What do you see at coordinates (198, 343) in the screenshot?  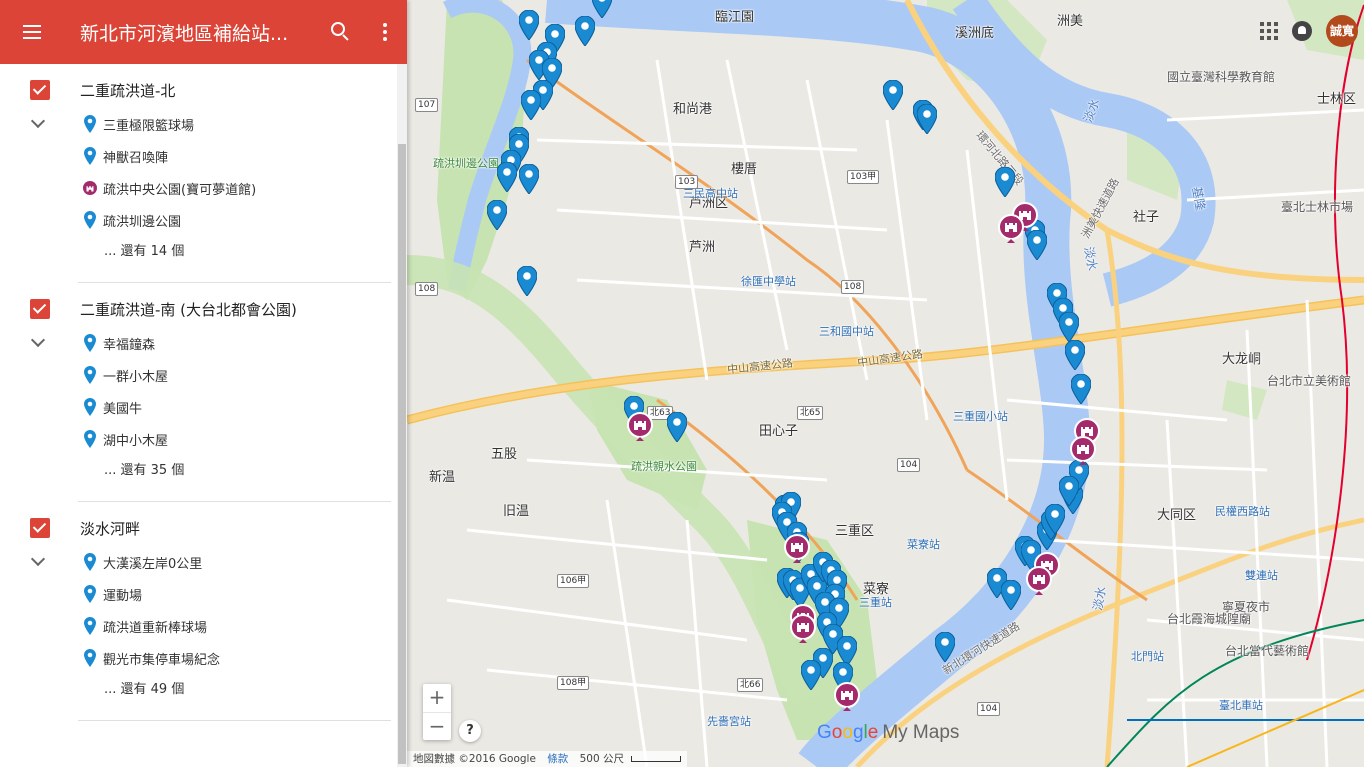 I see `layer-item: 幸福鐘森` at bounding box center [198, 343].